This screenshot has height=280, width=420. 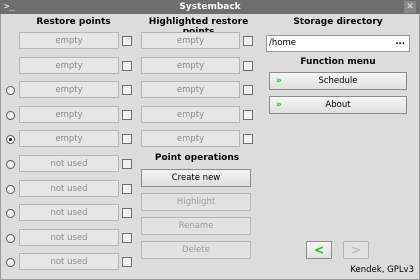 What do you see at coordinates (196, 178) in the screenshot?
I see `create-new-button: Create new` at bounding box center [196, 178].